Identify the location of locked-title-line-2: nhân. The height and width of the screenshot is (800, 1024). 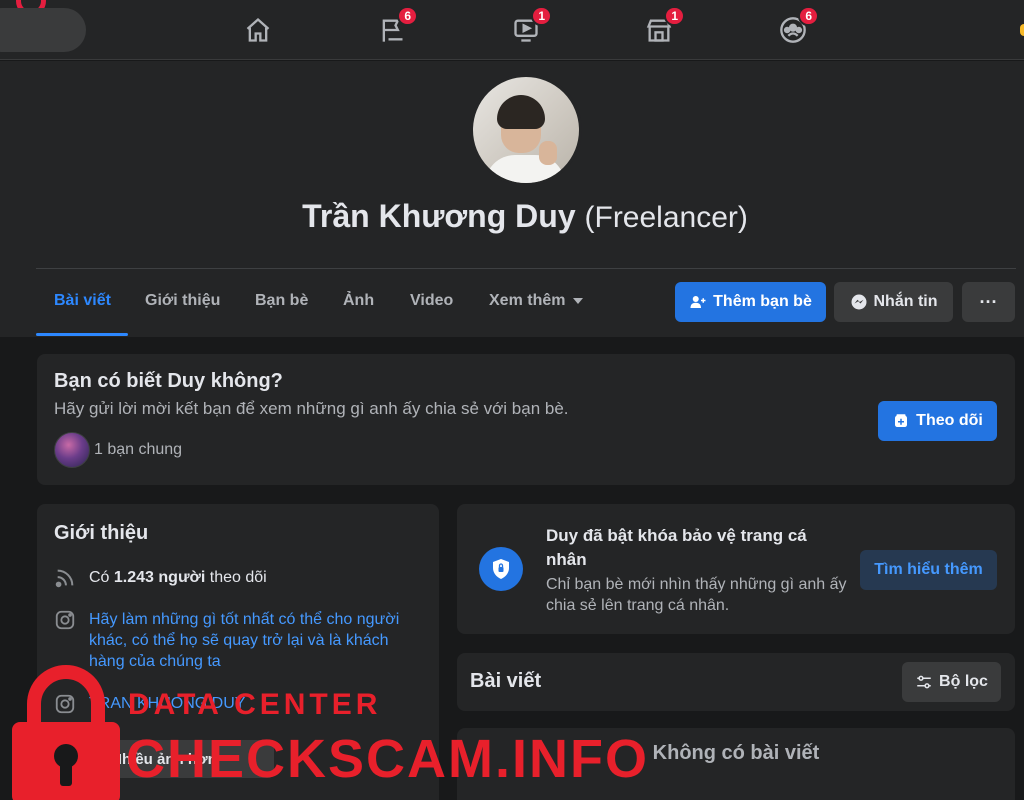
(566, 559).